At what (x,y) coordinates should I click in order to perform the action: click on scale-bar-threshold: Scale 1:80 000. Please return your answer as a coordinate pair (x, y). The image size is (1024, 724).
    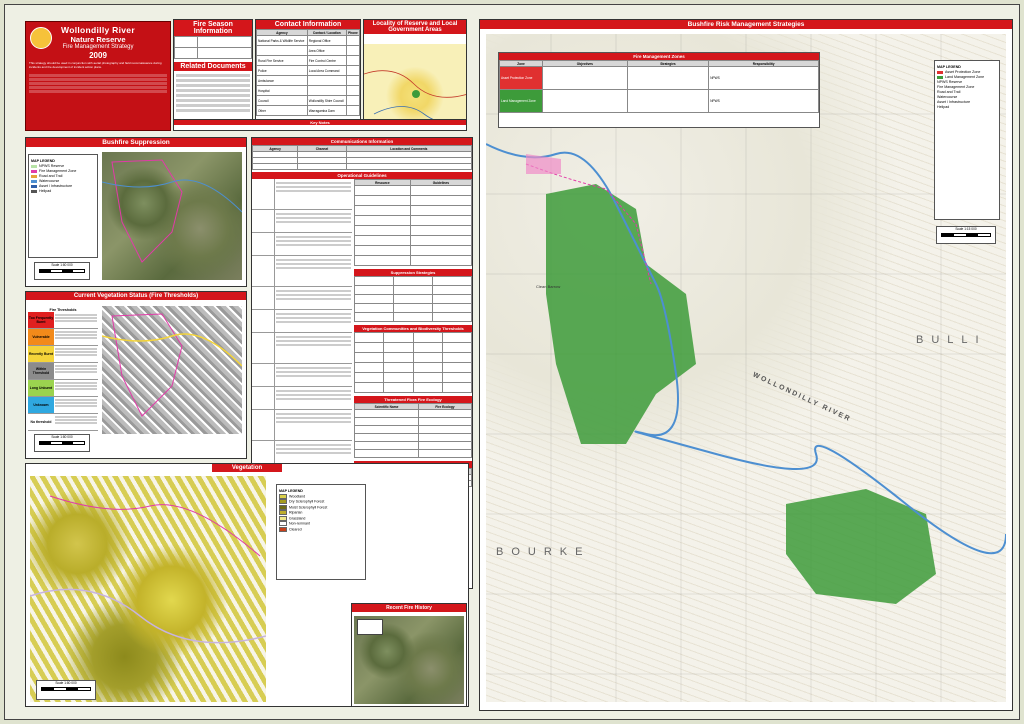
    Looking at the image, I should click on (62, 443).